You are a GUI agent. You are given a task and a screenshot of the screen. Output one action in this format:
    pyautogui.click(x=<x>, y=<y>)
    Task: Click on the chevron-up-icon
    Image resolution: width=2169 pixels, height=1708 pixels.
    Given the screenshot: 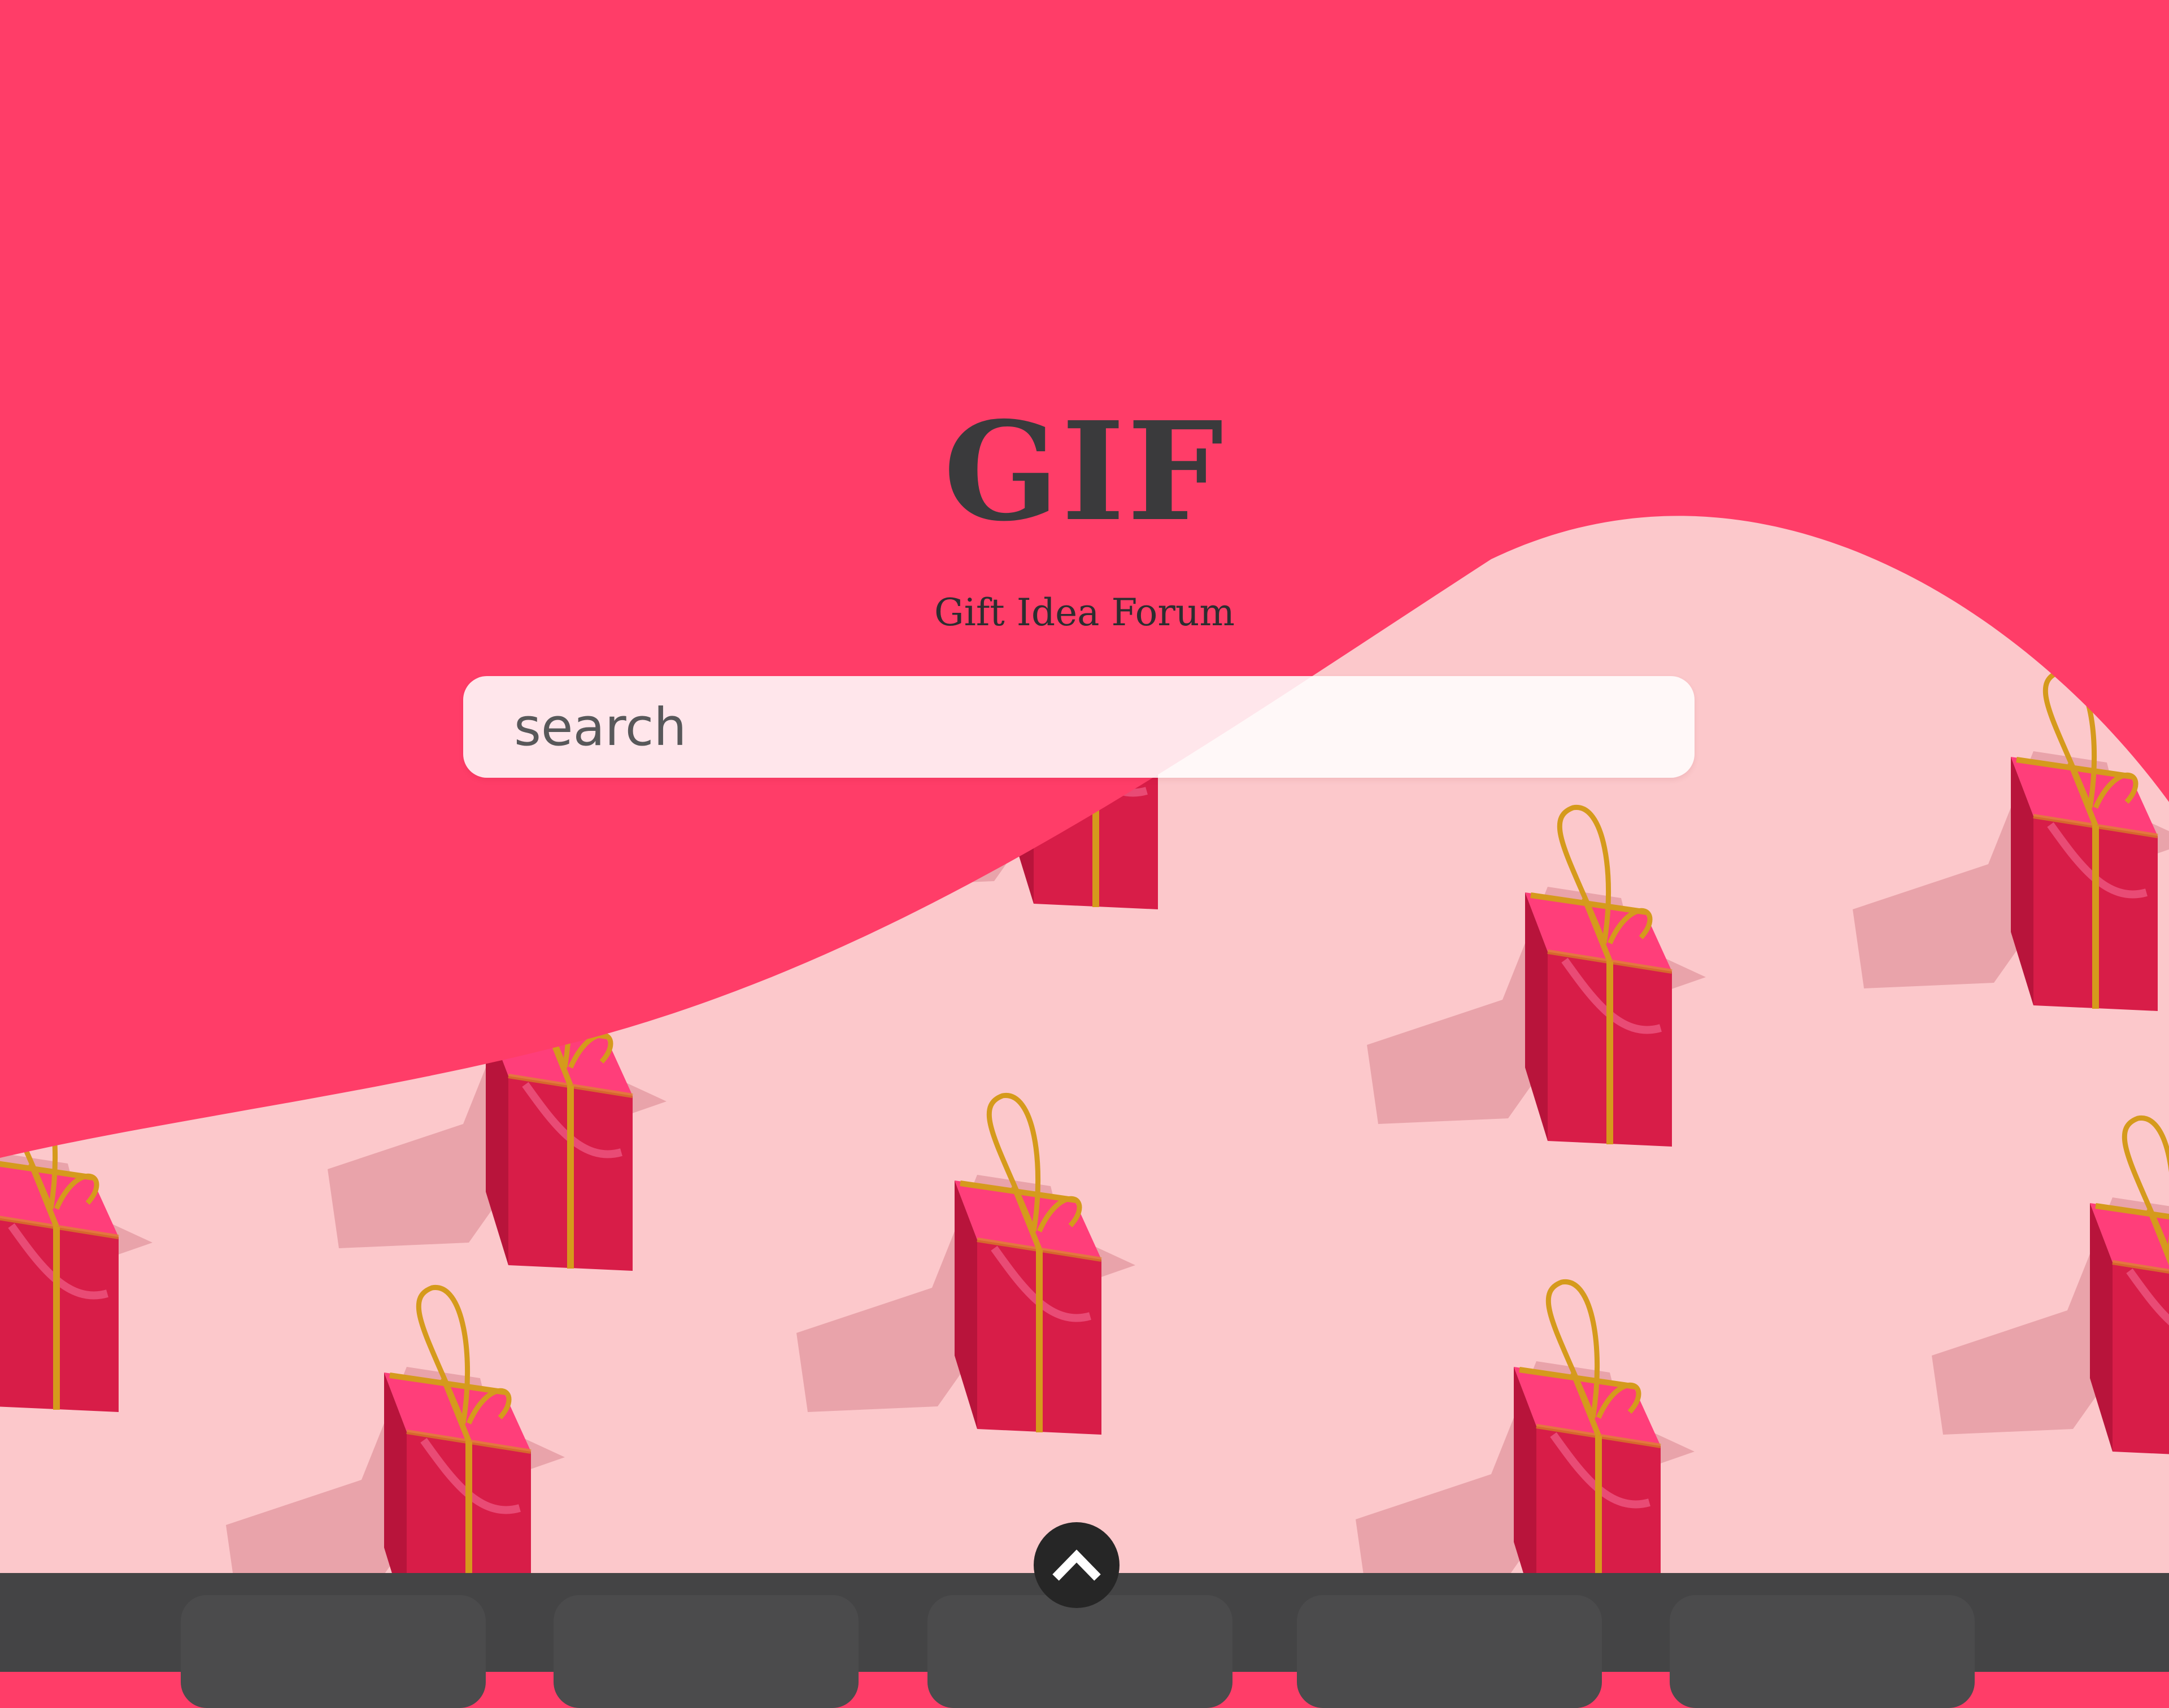 What is the action you would take?
    pyautogui.click(x=1076, y=1565)
    